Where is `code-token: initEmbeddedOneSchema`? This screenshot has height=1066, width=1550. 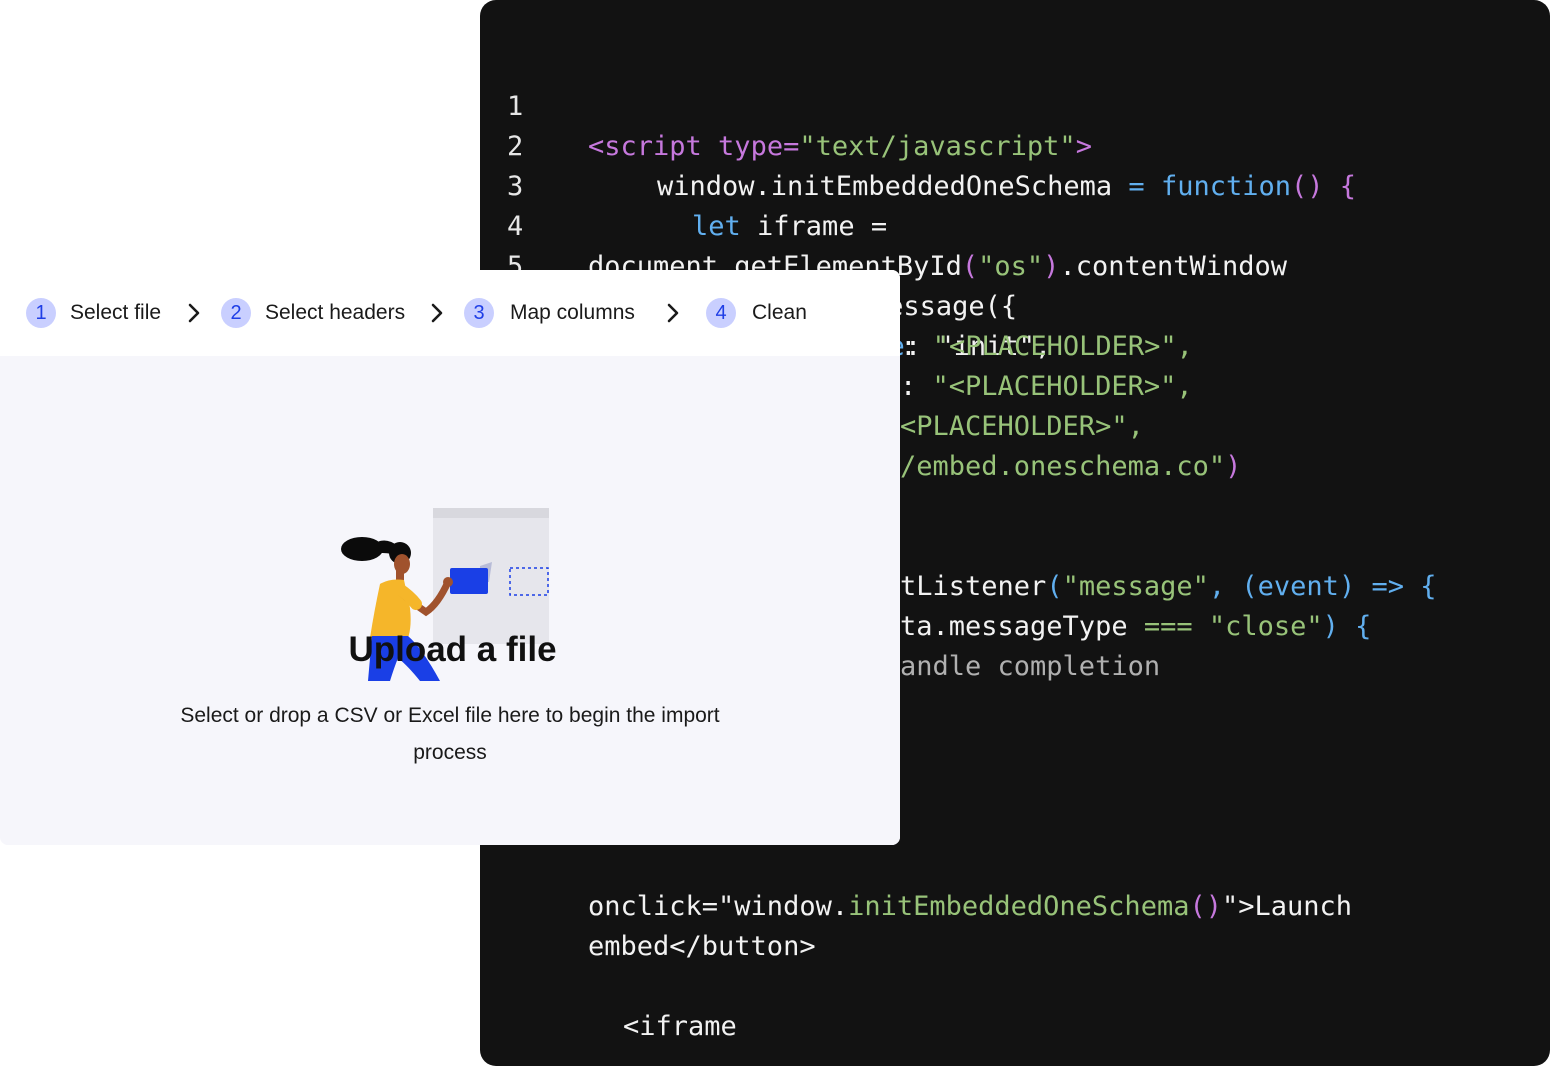 code-token: initEmbeddedOneSchema is located at coordinates (1019, 906).